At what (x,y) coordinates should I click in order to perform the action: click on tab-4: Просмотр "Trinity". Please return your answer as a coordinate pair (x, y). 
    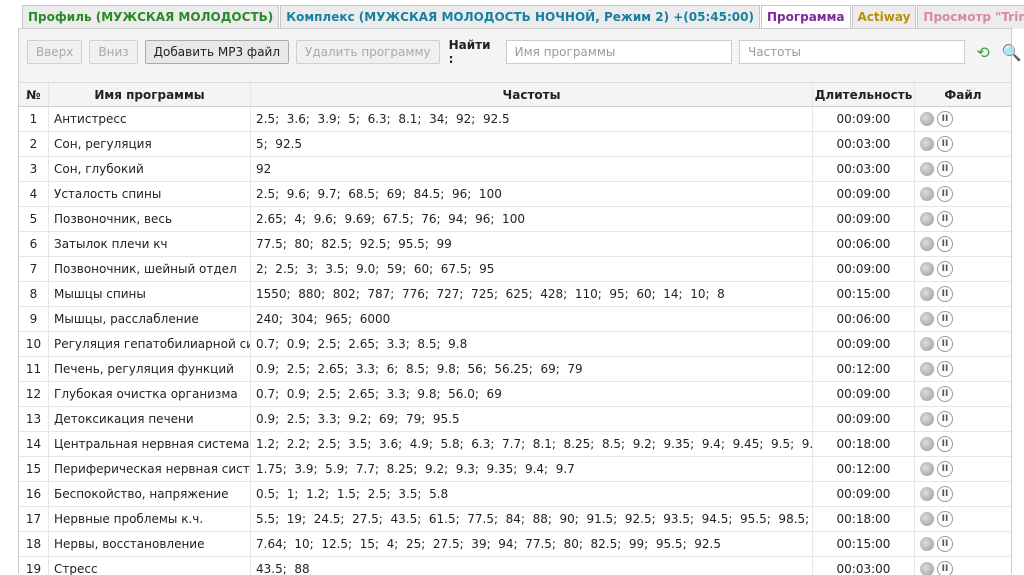
    Looking at the image, I should click on (970, 17).